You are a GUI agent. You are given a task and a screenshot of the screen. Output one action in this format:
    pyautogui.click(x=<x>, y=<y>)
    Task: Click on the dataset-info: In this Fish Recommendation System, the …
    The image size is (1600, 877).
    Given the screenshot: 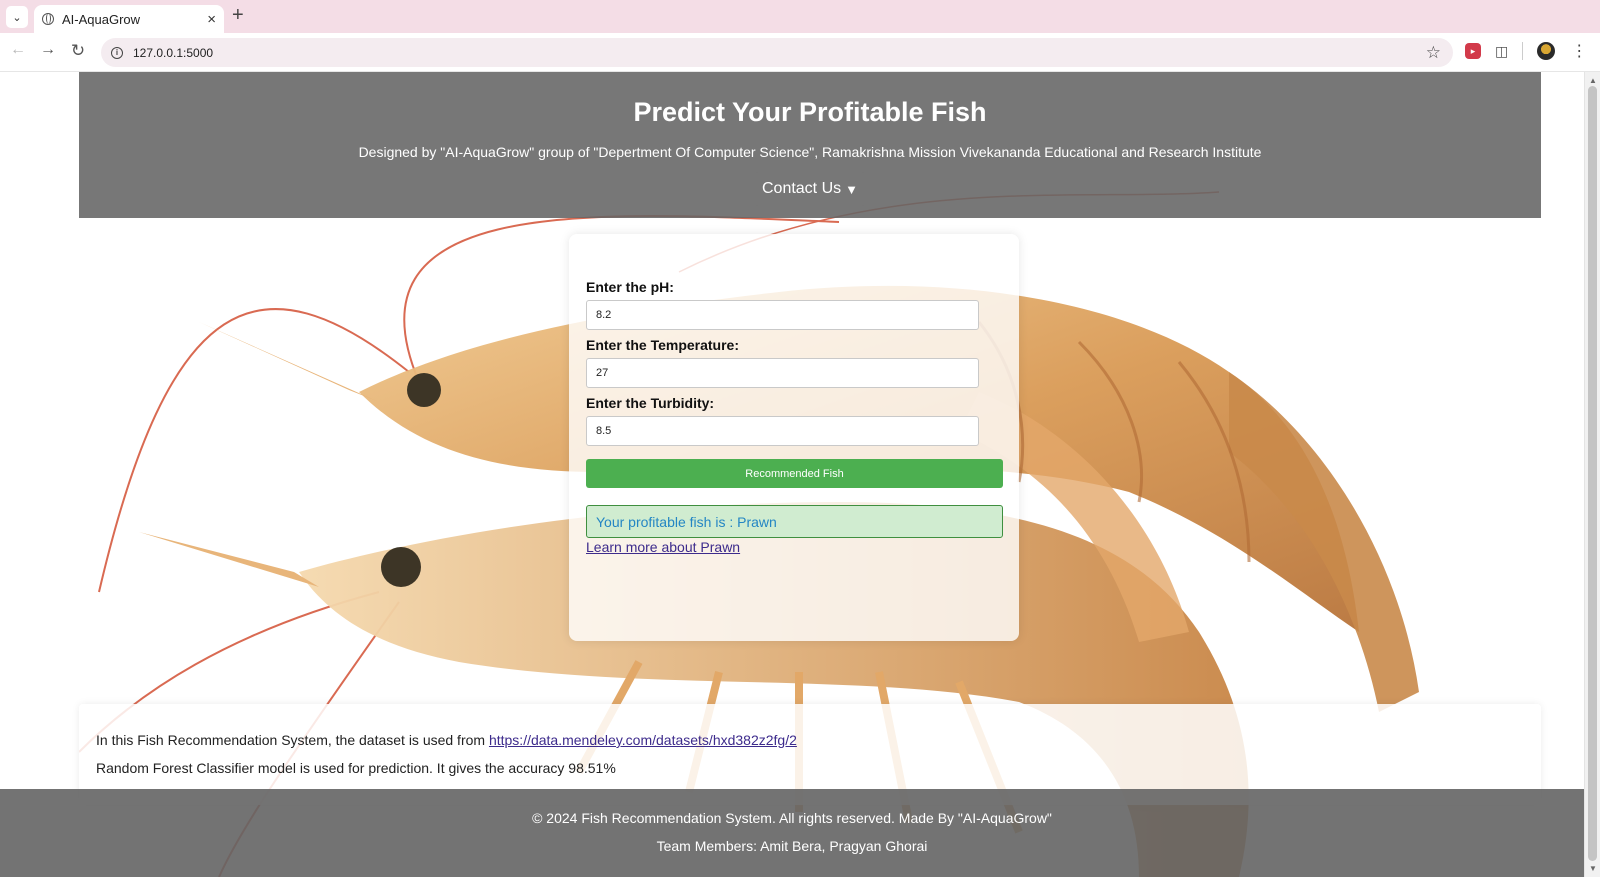 What is the action you would take?
    pyautogui.click(x=446, y=740)
    